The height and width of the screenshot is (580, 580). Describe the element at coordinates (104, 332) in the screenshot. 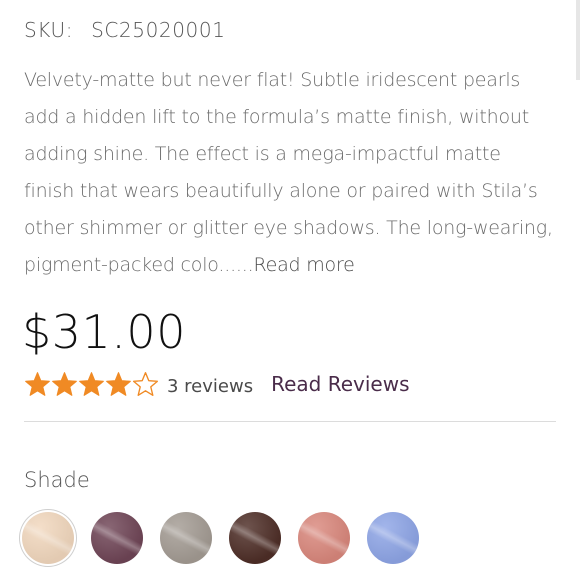

I see `product-price: $31.00` at that location.